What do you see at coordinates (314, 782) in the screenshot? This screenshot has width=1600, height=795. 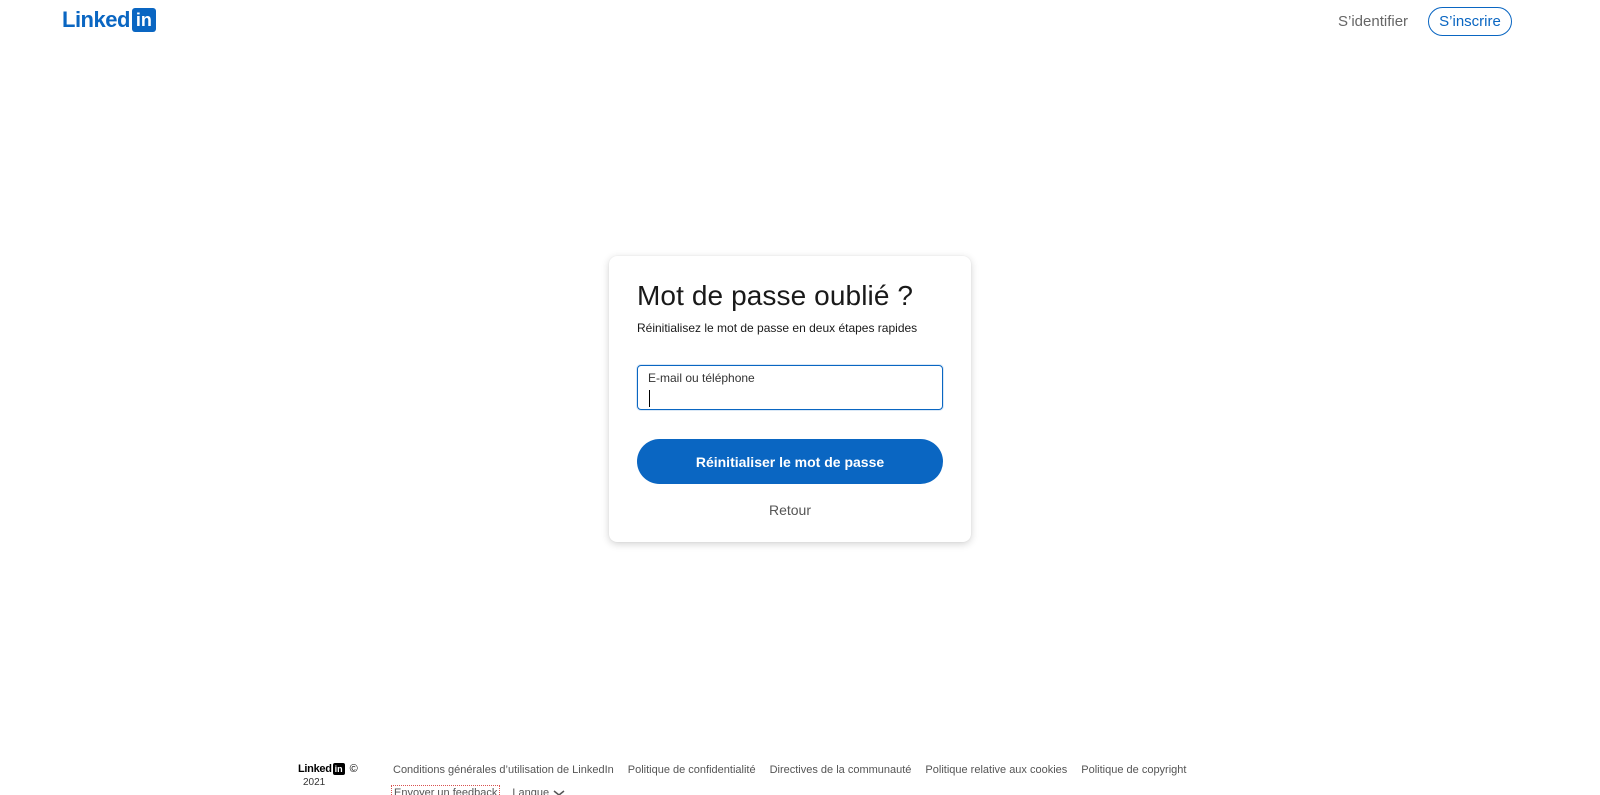 I see `copyright-year: 2021` at bounding box center [314, 782].